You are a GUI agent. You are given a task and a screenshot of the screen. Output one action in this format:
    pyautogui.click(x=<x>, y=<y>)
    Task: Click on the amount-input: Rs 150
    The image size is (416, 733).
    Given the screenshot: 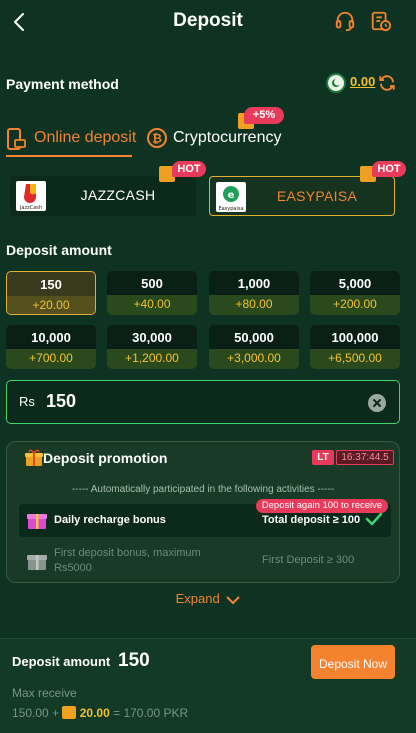 What is the action you would take?
    pyautogui.click(x=203, y=402)
    